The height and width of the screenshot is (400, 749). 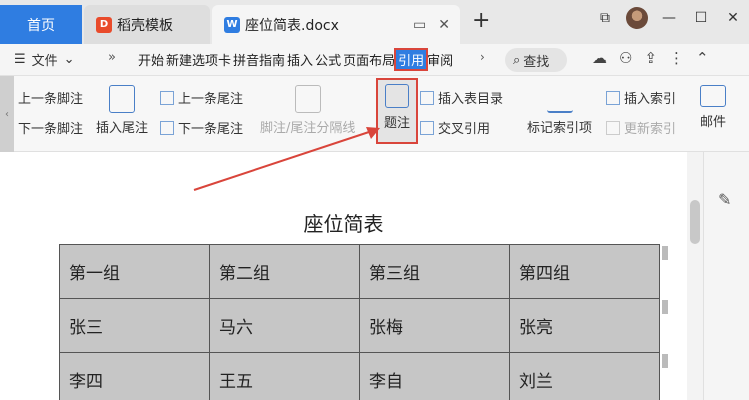 I want to click on tab-document: W 座位简表.docx ▭ ✕, so click(x=336, y=24).